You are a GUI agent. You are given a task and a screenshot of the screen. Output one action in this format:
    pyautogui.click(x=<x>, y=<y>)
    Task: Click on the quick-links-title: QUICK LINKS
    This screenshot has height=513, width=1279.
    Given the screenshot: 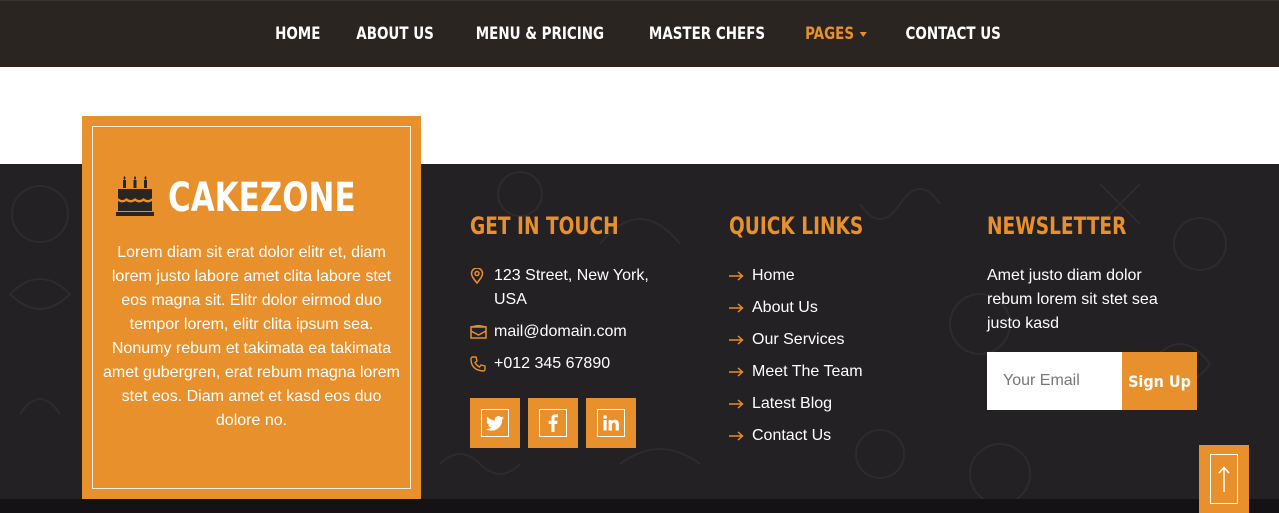 What is the action you would take?
    pyautogui.click(x=796, y=226)
    